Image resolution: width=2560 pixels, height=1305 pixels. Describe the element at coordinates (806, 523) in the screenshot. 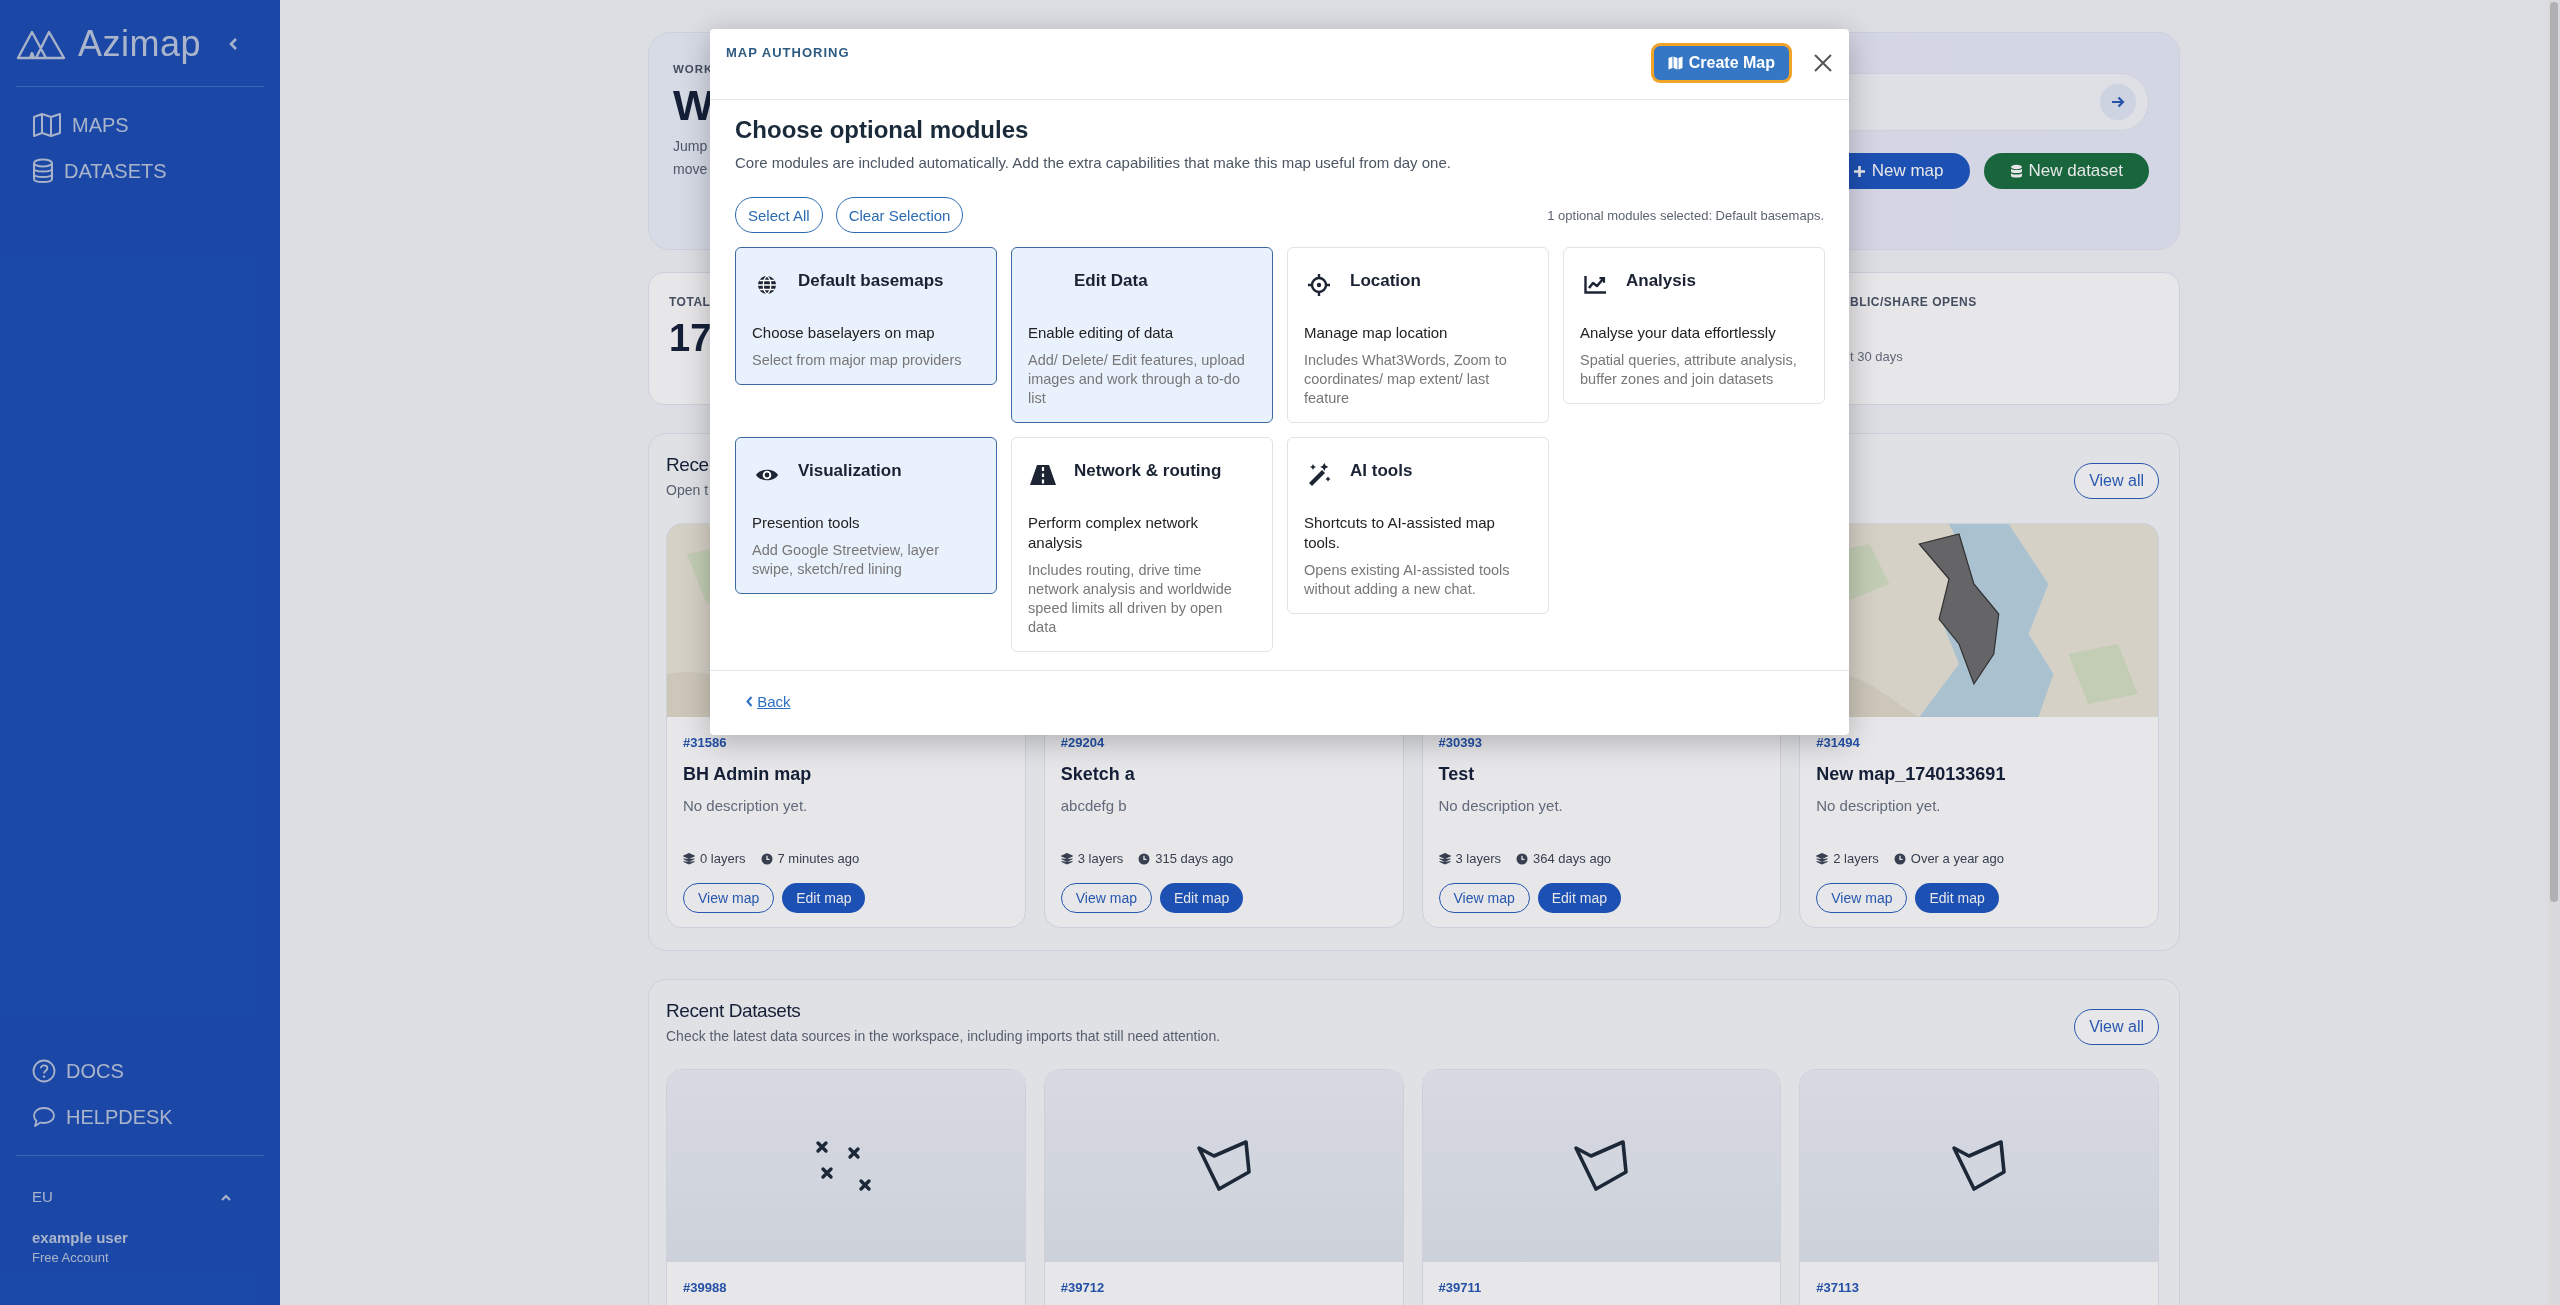

I see `module-summary: Presention tools` at that location.